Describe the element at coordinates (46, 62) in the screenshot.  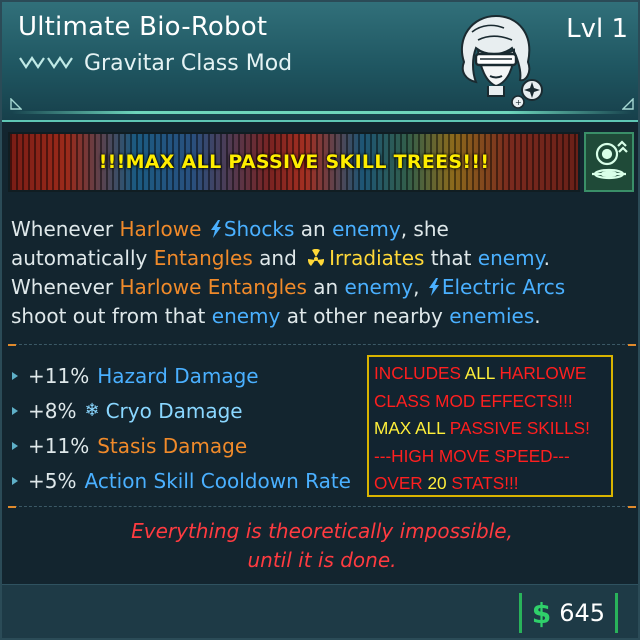
I see `chevrons-icon` at that location.